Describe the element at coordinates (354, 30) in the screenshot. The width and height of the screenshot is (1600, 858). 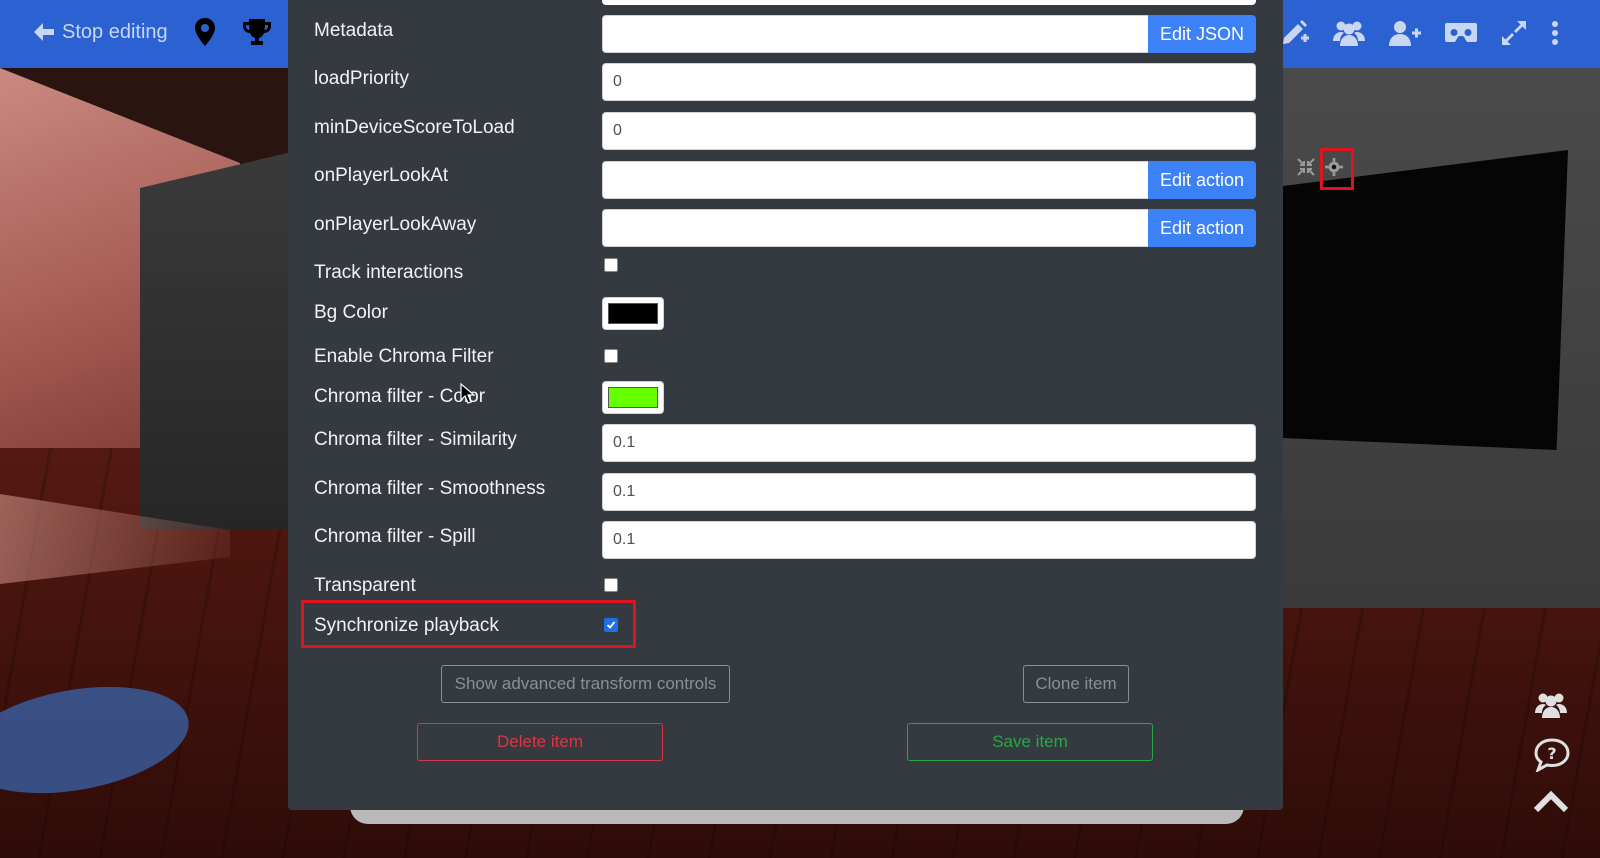
I see `metadata-label: Metadata` at that location.